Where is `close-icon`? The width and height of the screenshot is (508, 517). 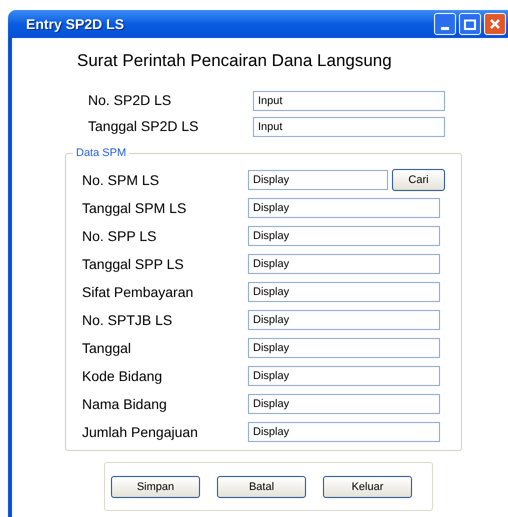
close-icon is located at coordinates (495, 24).